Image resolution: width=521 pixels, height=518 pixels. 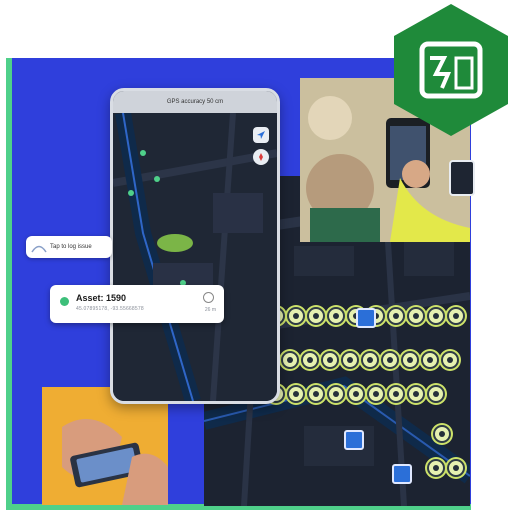 What do you see at coordinates (9, 284) in the screenshot?
I see `accent-edge-left` at bounding box center [9, 284].